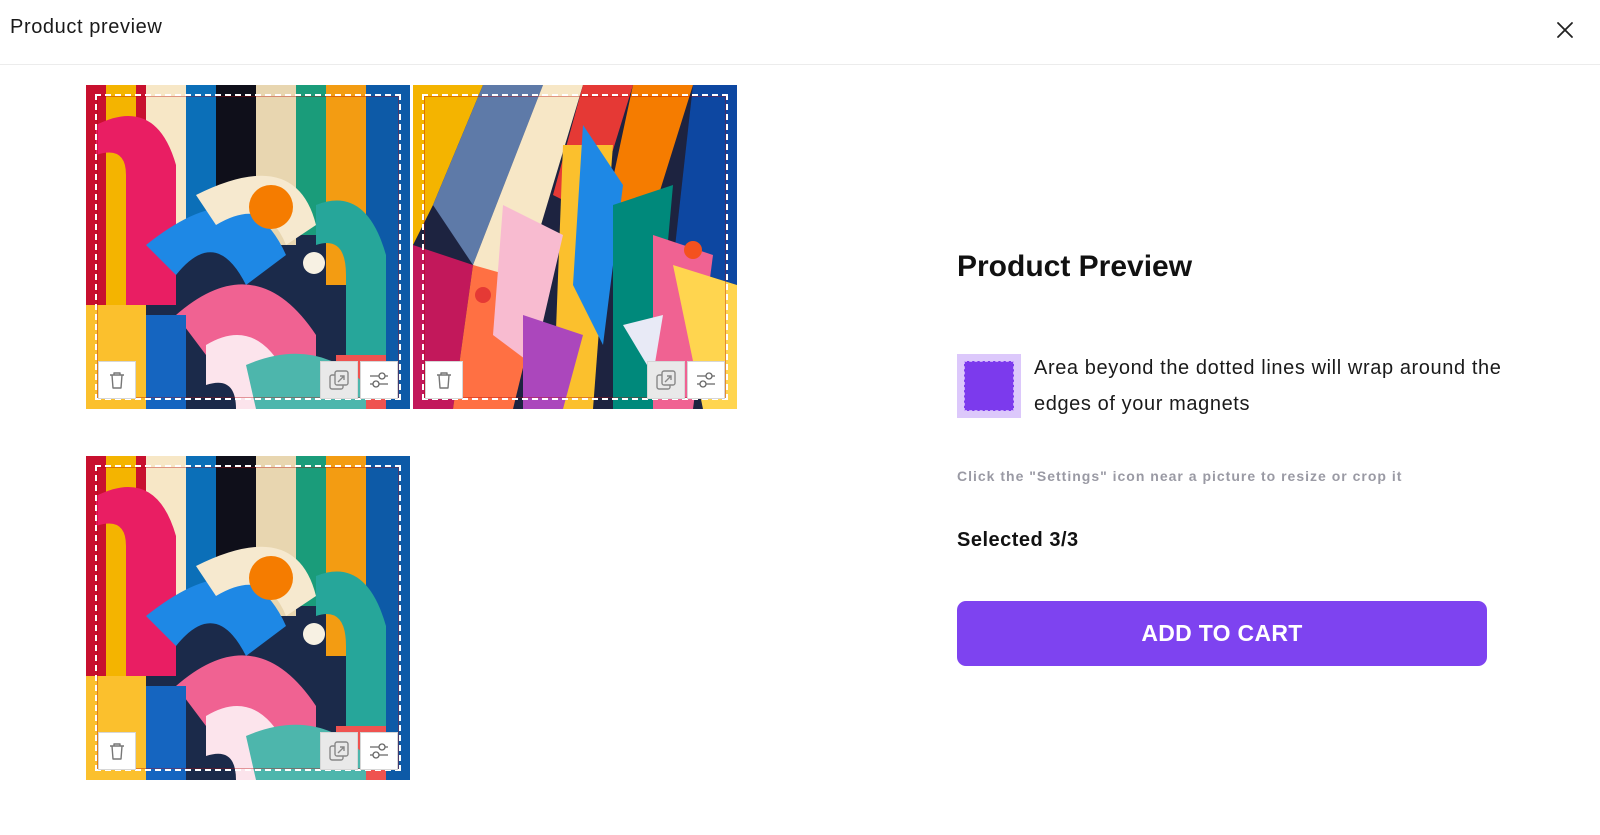 This screenshot has width=1600, height=835. I want to click on wrap-area-swatch, so click(989, 386).